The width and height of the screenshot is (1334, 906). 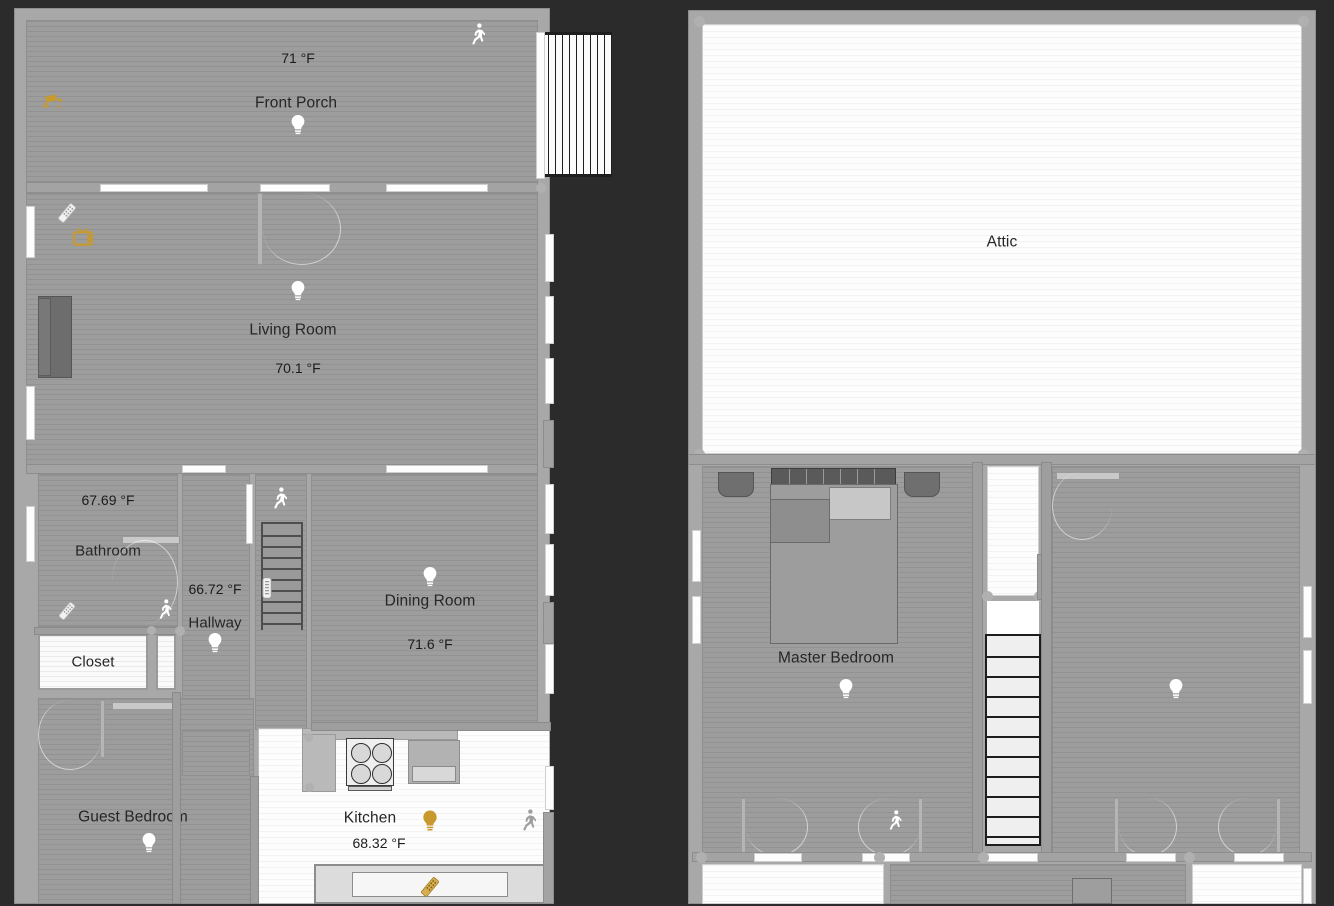 I want to click on kitchen-label: Kitchen, so click(x=370, y=818).